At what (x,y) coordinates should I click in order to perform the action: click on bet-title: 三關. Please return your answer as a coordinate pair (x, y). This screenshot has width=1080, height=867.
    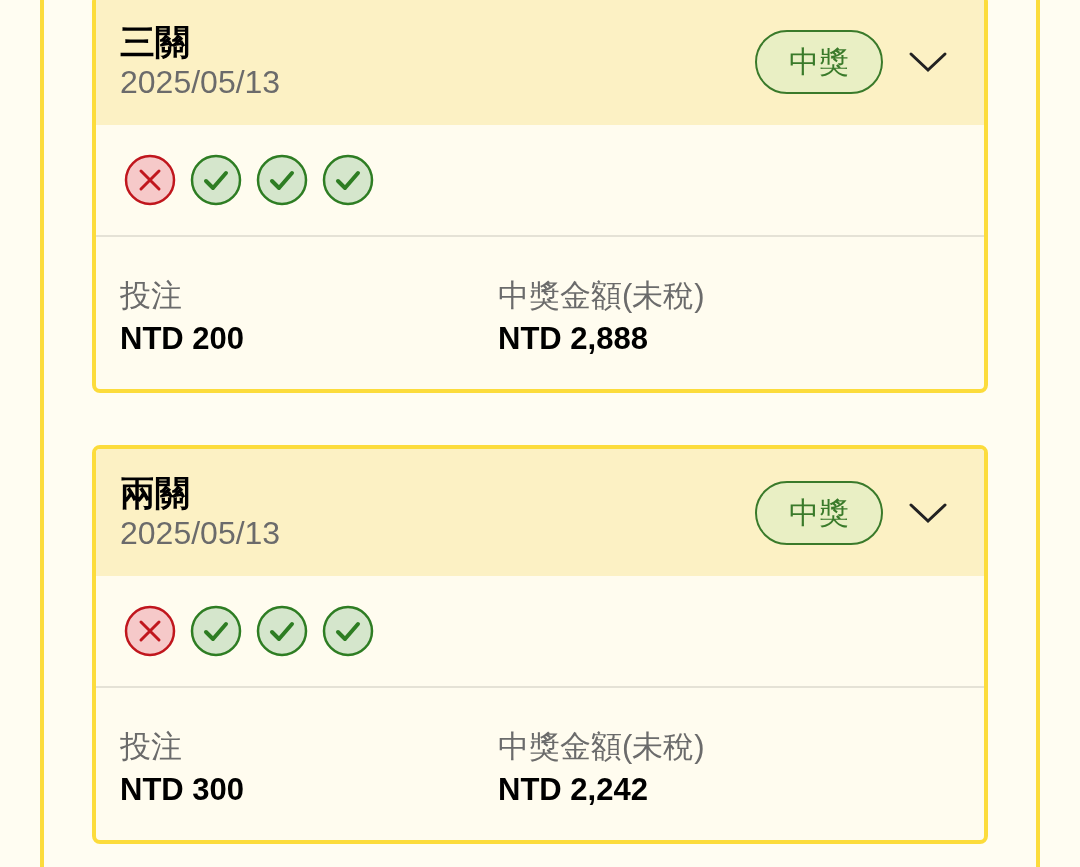
    Looking at the image, I should click on (155, 41).